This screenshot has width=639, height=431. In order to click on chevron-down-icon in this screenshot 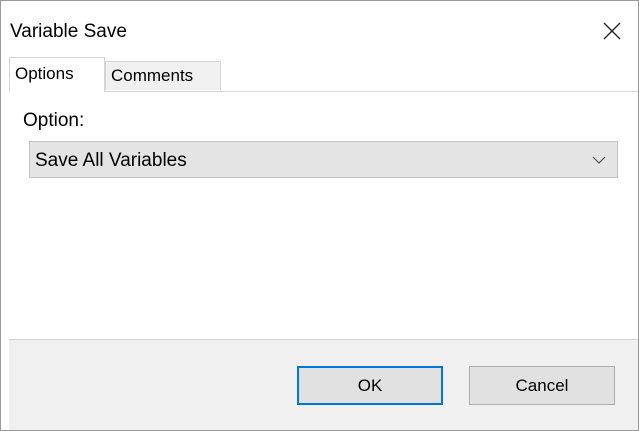, I will do `click(599, 160)`.